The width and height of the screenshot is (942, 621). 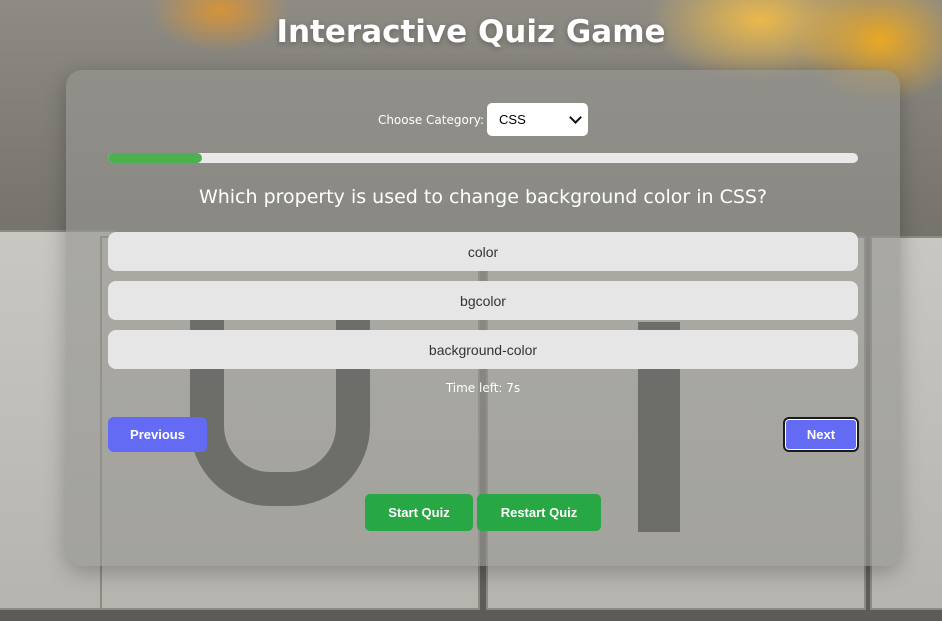 What do you see at coordinates (419, 512) in the screenshot?
I see `start-quiz-button: Start Quiz` at bounding box center [419, 512].